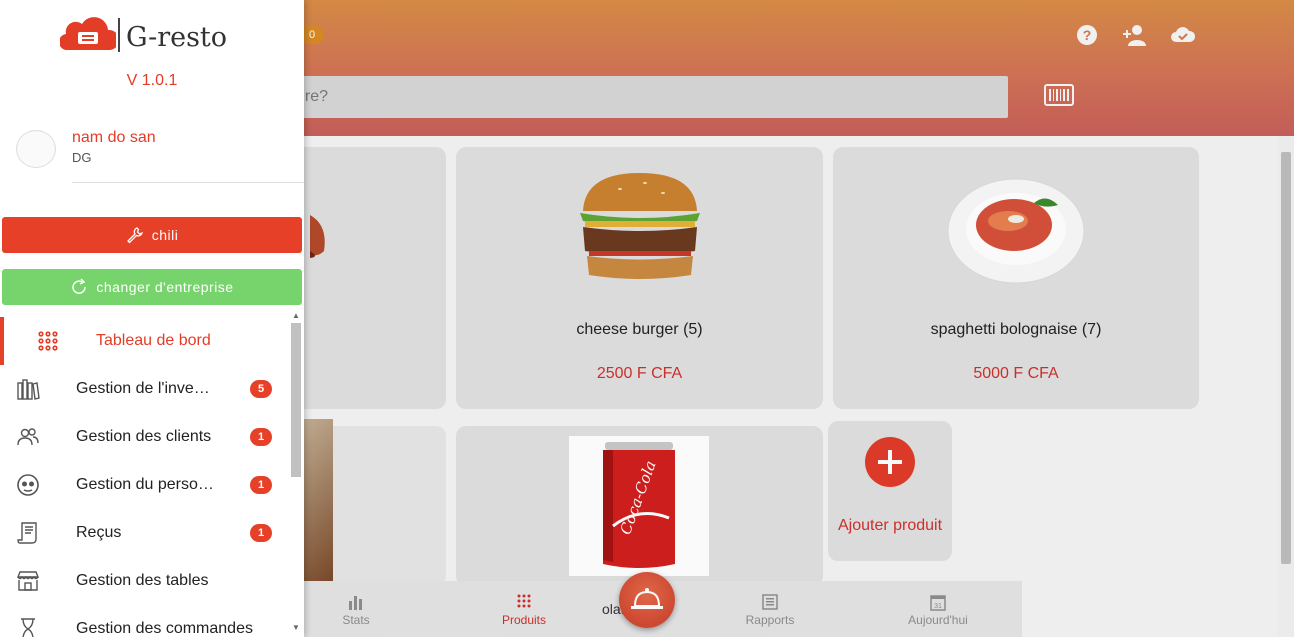 This screenshot has height=637, width=1294. I want to click on menu-item-dashboard: Tableau de bord, so click(145, 341).